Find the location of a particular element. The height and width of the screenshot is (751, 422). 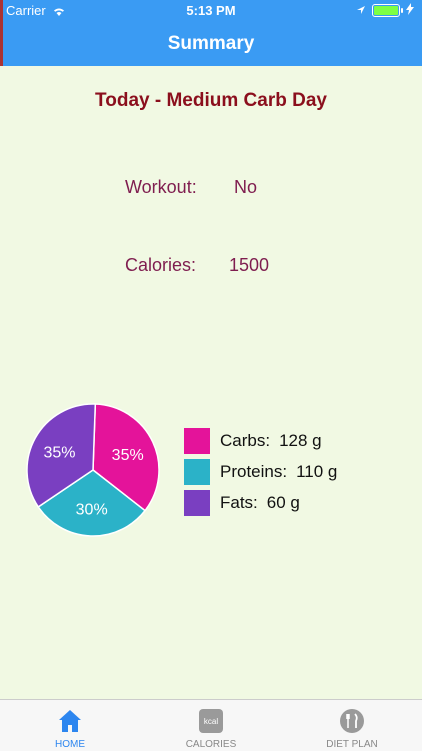

pie-label-carbs: 35% is located at coordinates (128, 455).